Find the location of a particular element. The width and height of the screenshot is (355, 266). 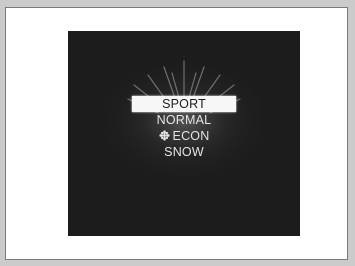

menu-item-label: ECON is located at coordinates (191, 136).